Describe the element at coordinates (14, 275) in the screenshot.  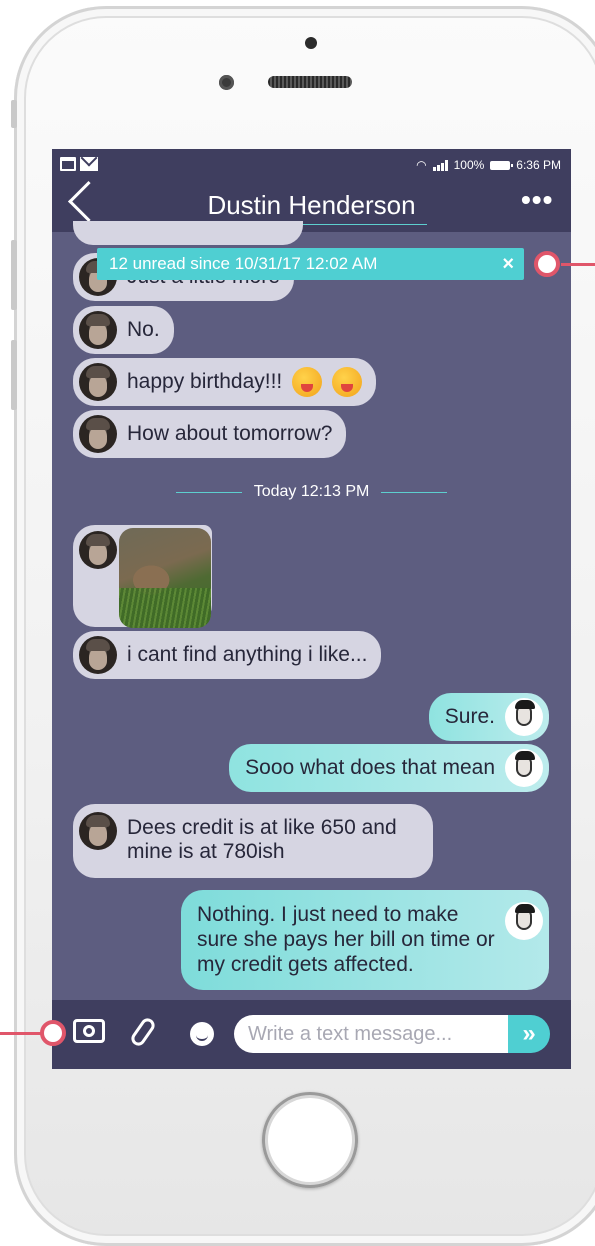
I see `volume-up-button` at that location.